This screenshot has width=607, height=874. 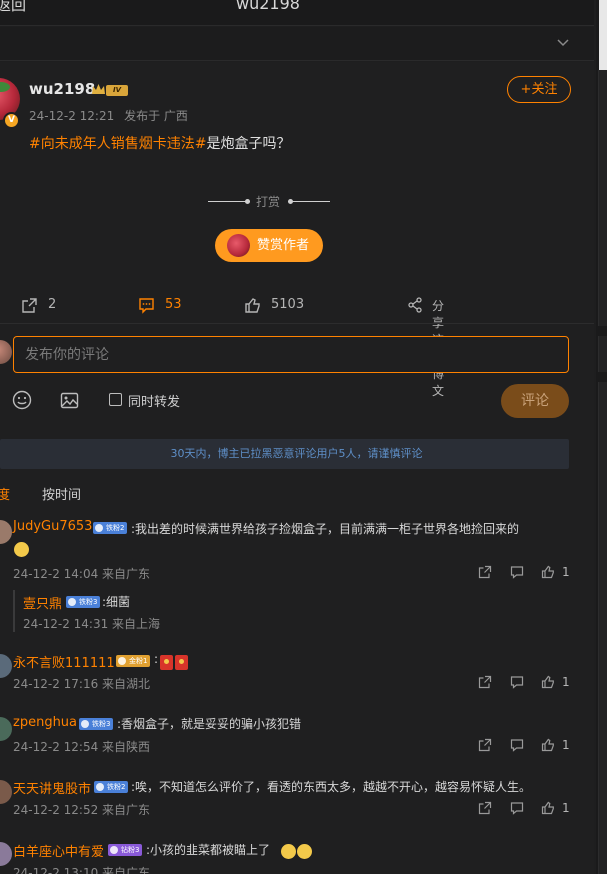 I want to click on comment-input, so click(x=291, y=354).